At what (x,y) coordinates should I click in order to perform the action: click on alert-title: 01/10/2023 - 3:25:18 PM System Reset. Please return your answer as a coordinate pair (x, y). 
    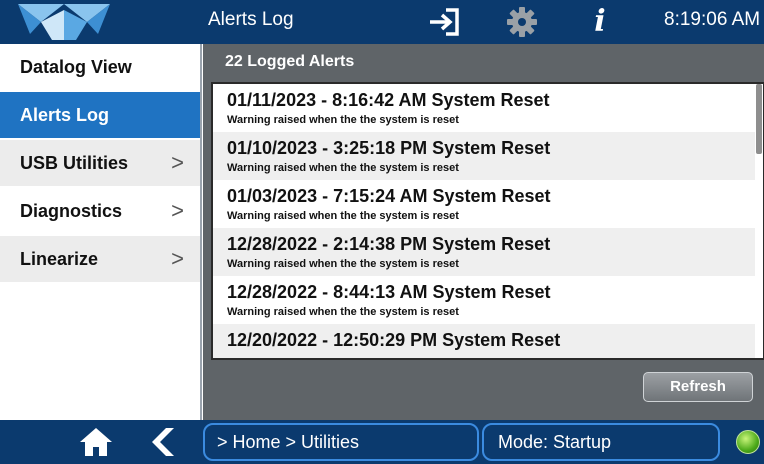
    Looking at the image, I should click on (389, 148).